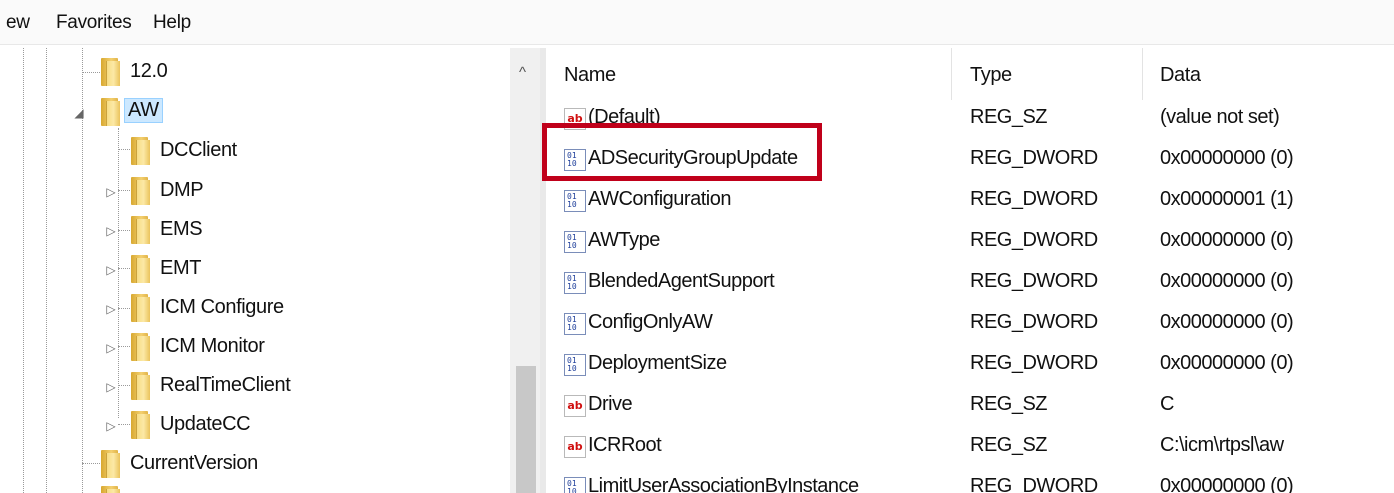 Image resolution: width=1394 pixels, height=493 pixels. I want to click on value-data: (value not set), so click(1220, 117).